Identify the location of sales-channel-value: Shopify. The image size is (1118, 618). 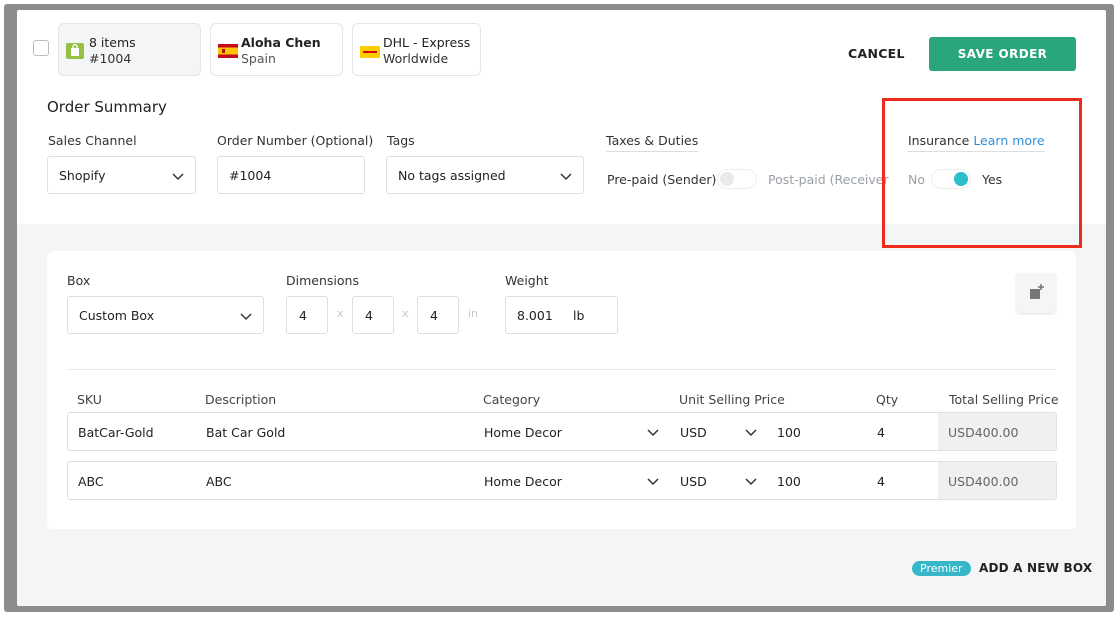
(82, 175).